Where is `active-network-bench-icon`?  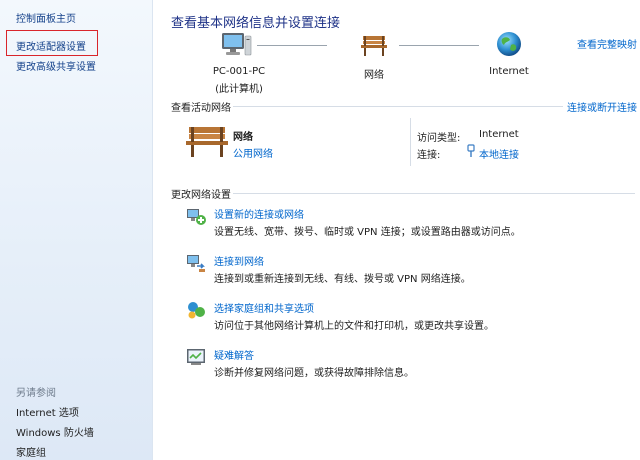 active-network-bench-icon is located at coordinates (207, 142).